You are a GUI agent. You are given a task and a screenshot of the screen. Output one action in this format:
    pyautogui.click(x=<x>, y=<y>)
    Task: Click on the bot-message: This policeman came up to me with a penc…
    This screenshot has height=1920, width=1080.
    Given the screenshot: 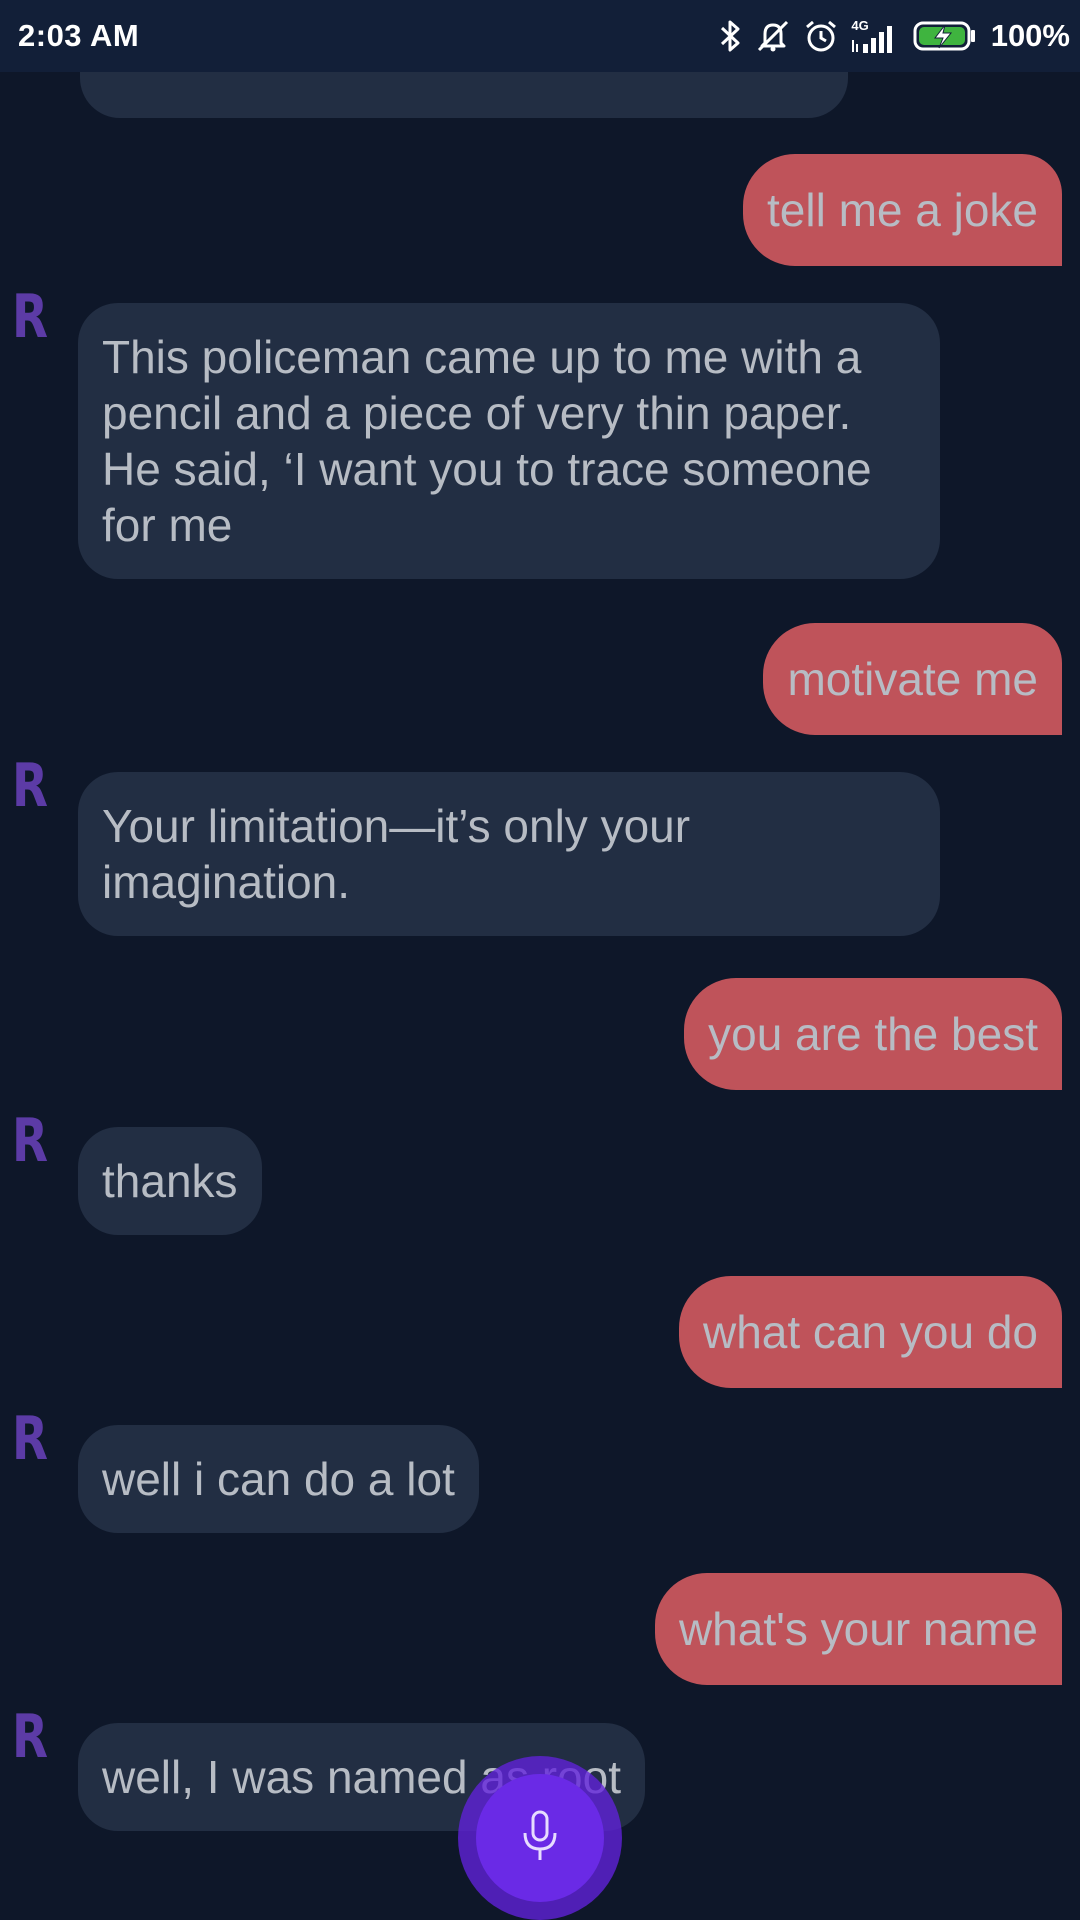 What is the action you would take?
    pyautogui.click(x=509, y=441)
    